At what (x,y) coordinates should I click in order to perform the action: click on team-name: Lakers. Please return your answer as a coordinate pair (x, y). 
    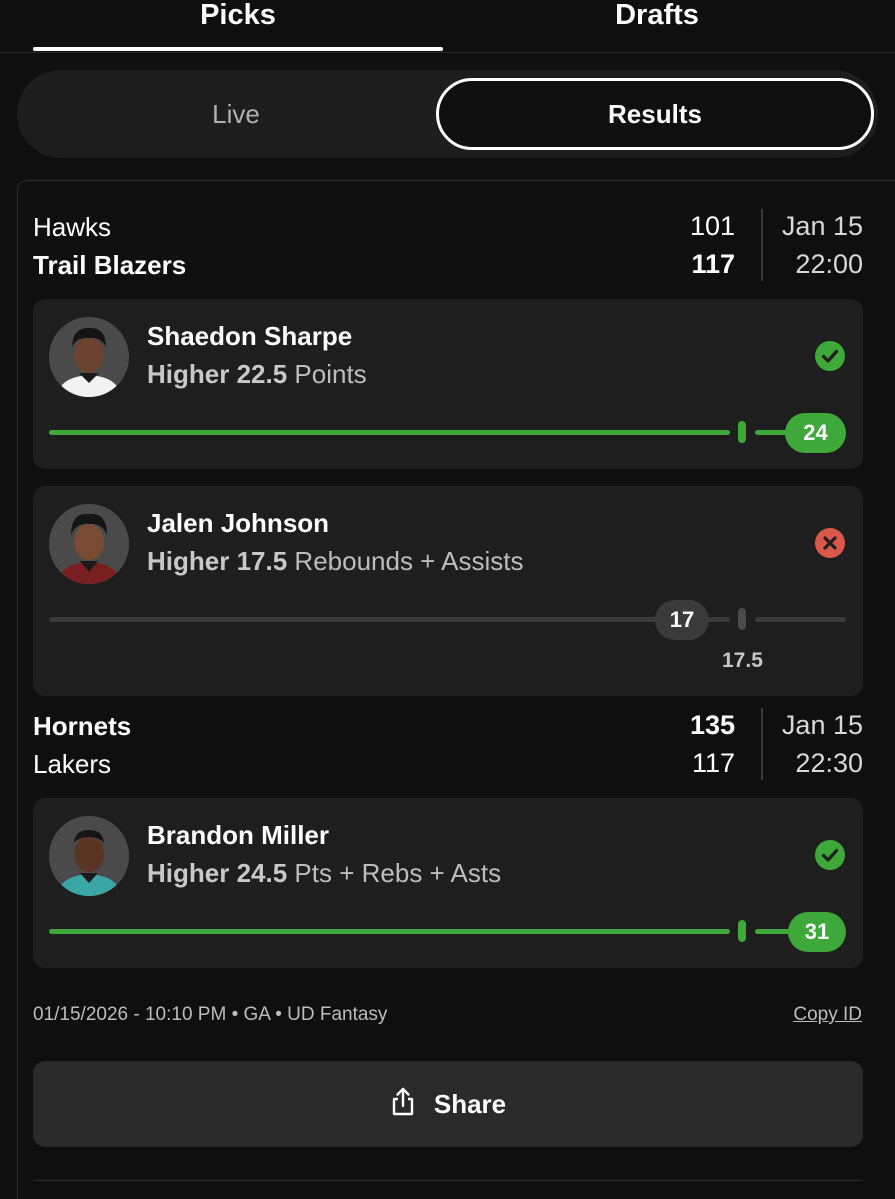
    Looking at the image, I should click on (72, 764).